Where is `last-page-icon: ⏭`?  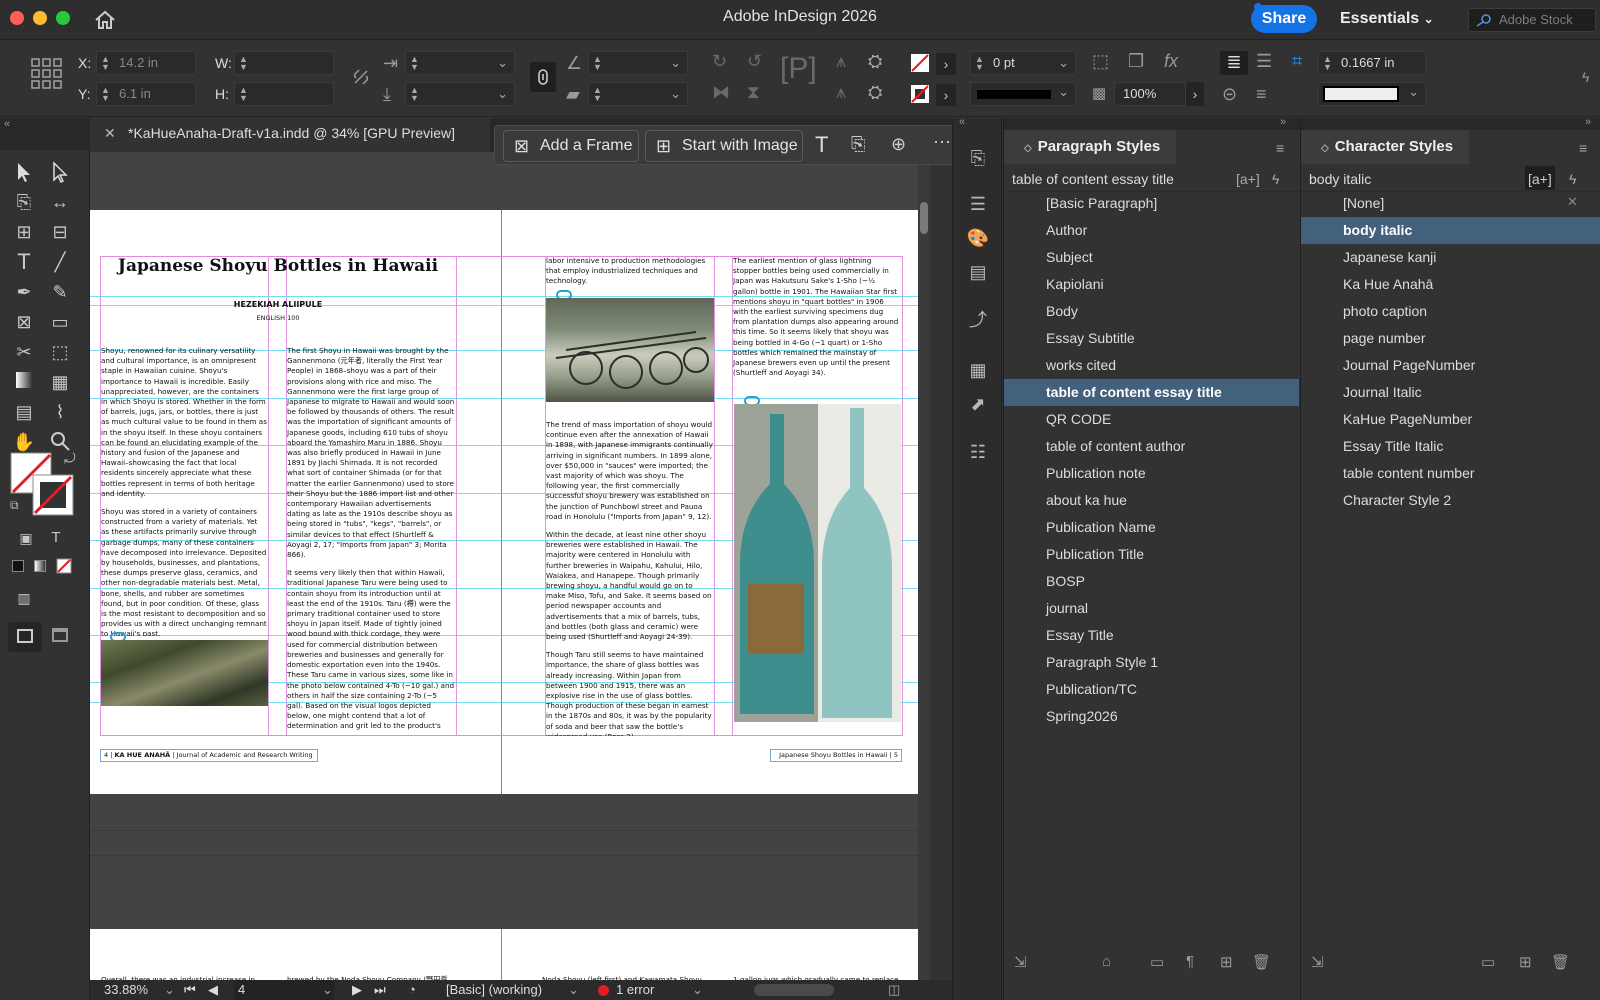
last-page-icon: ⏭ is located at coordinates (380, 990).